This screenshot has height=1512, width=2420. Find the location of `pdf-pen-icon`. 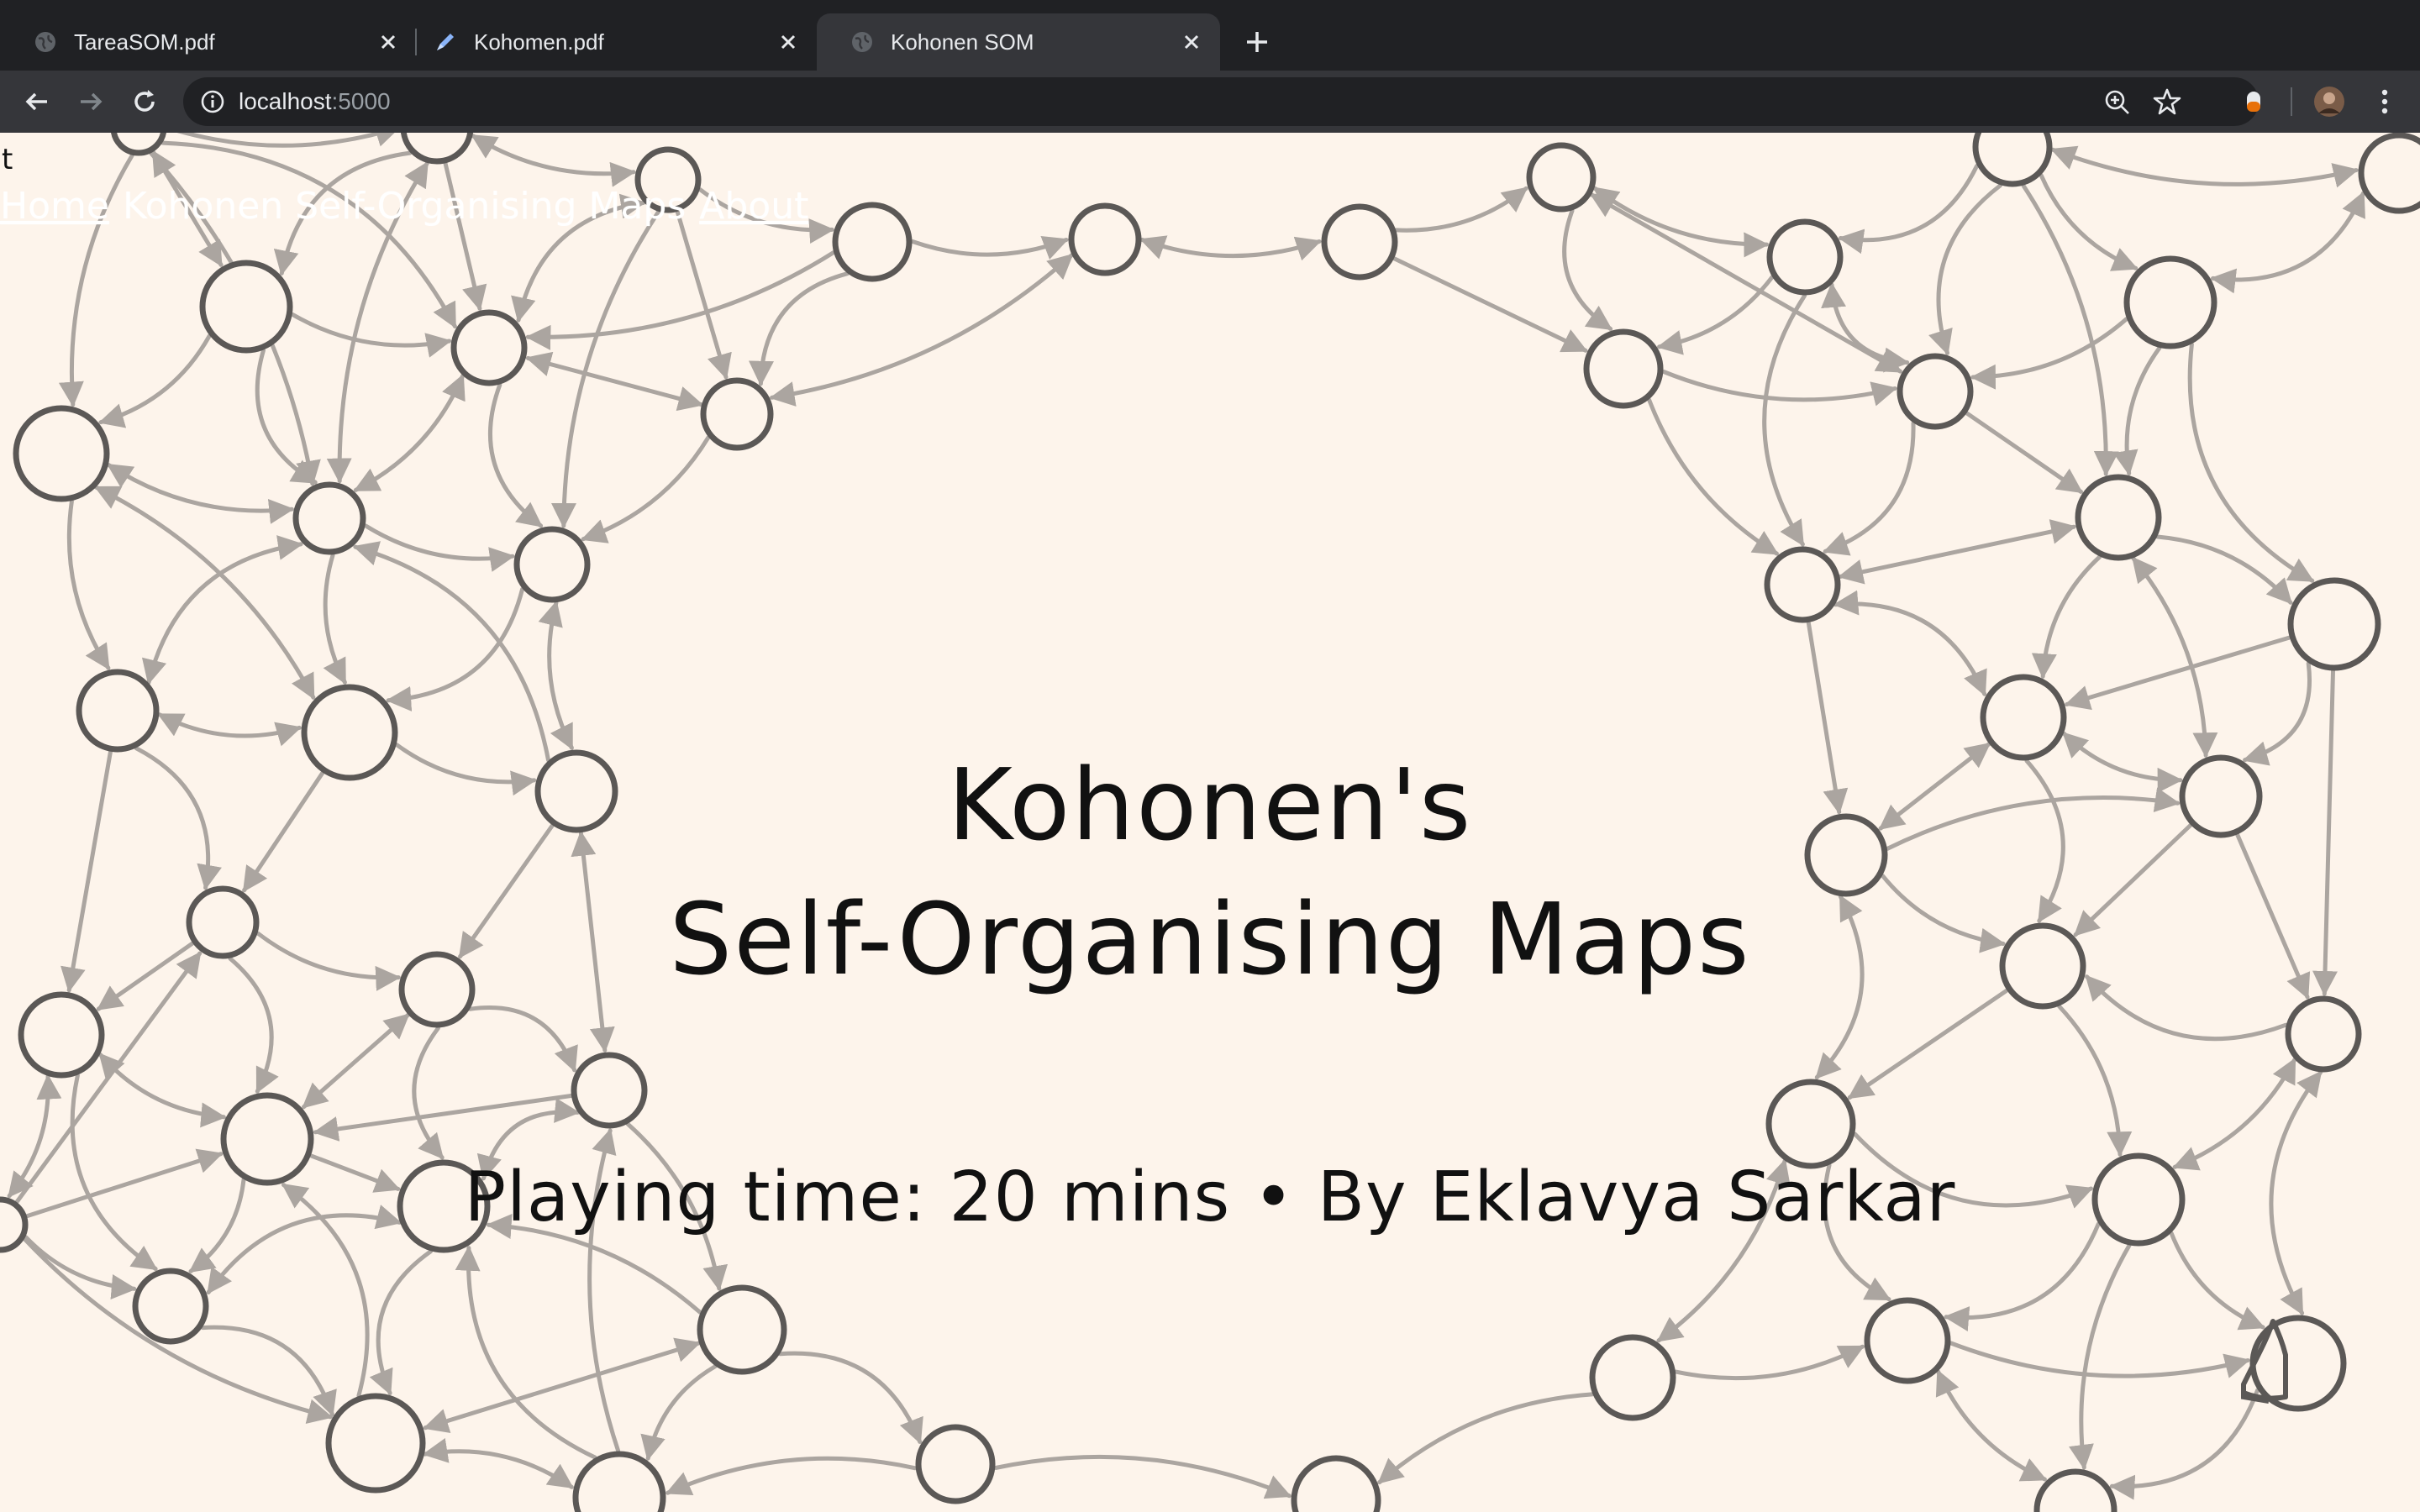

pdf-pen-icon is located at coordinates (446, 42).